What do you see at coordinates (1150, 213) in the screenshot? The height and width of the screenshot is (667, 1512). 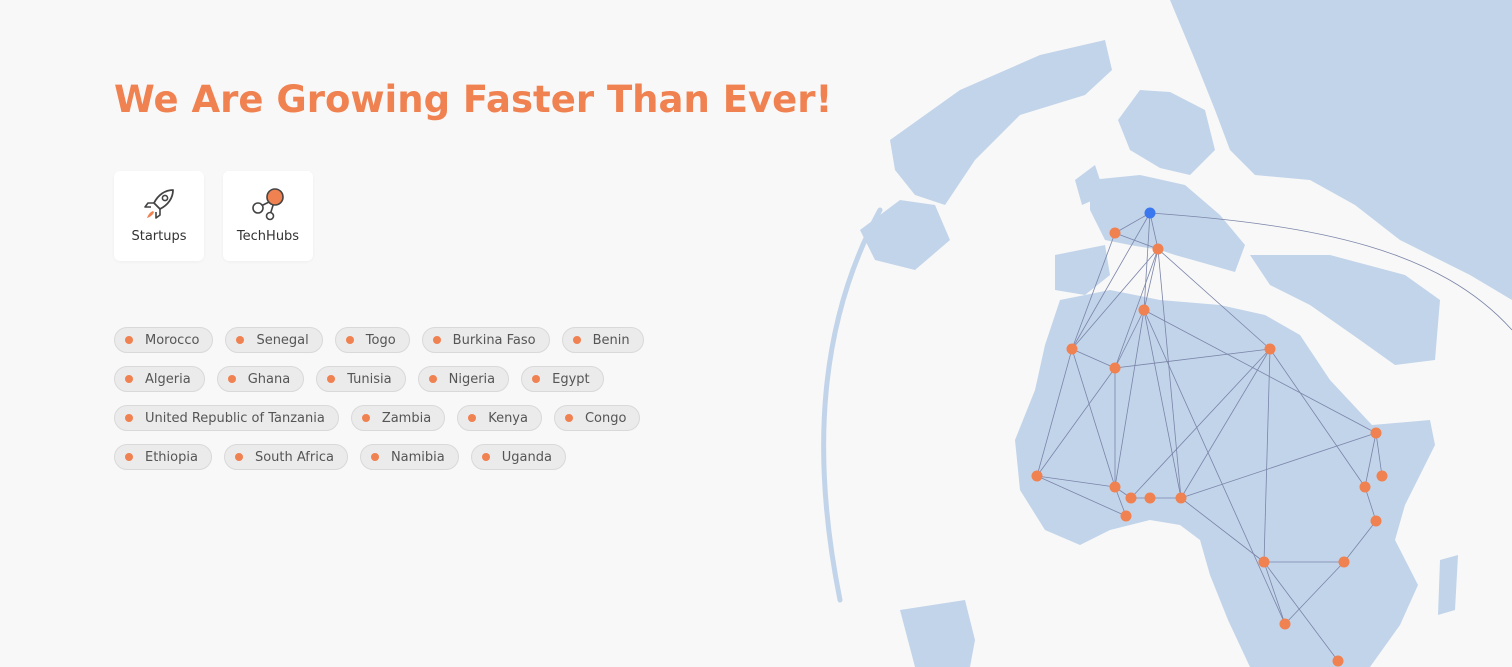 I see `hub-node` at bounding box center [1150, 213].